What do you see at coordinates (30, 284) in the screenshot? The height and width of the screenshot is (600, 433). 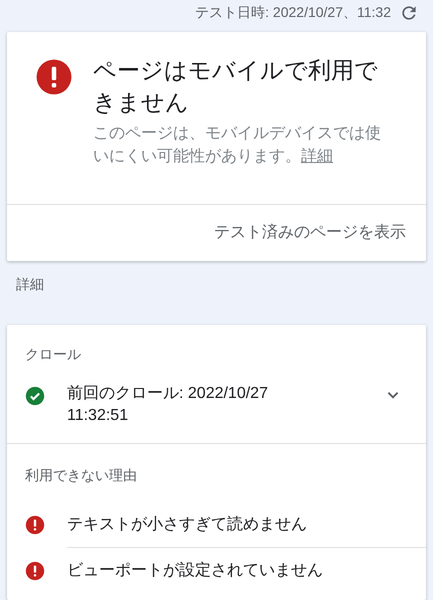 I see `section-label: 詳細` at bounding box center [30, 284].